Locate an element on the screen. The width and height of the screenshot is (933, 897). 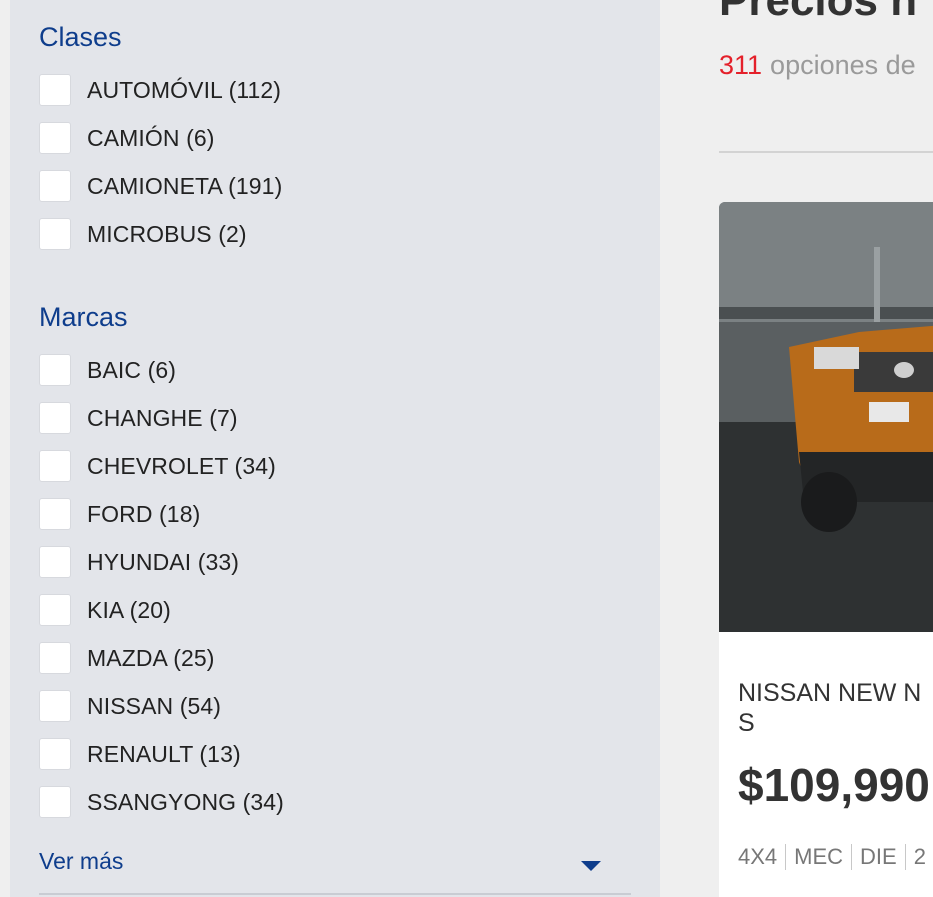
filter-brand-ssangyong: SSANGYONG (34) is located at coordinates (161, 802).